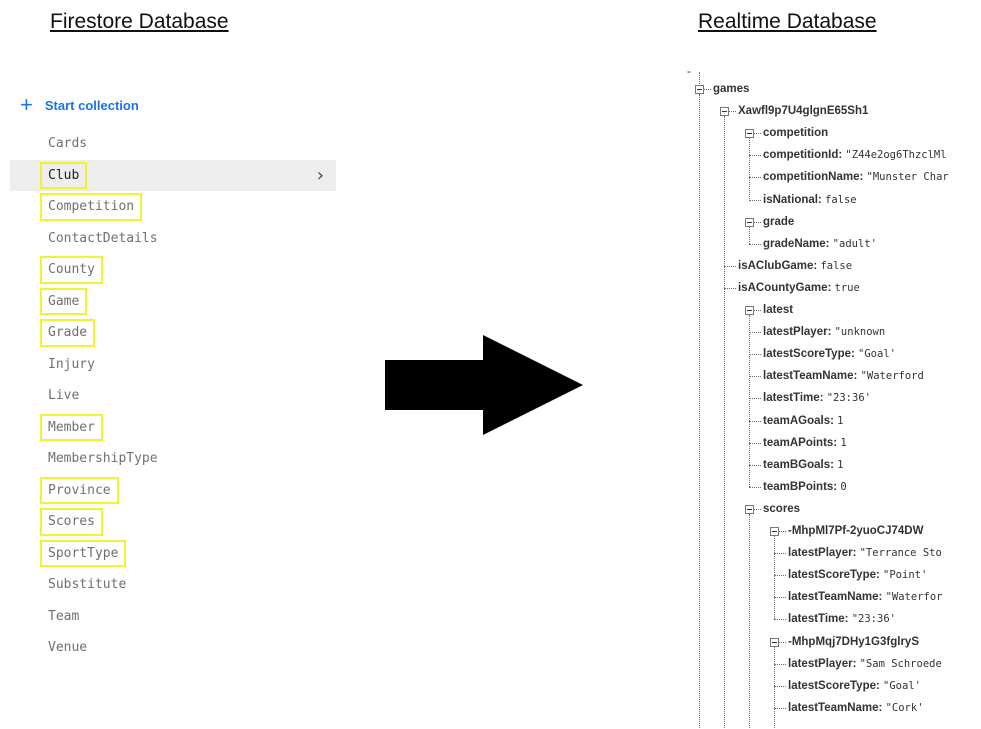  What do you see at coordinates (63, 176) in the screenshot?
I see `collection-name: Club` at bounding box center [63, 176].